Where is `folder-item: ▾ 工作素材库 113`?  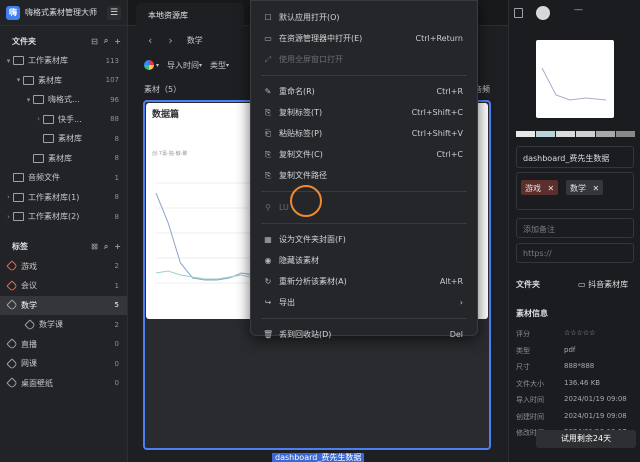
folder-item: ▾ 工作素材库 113 is located at coordinates (63, 61).